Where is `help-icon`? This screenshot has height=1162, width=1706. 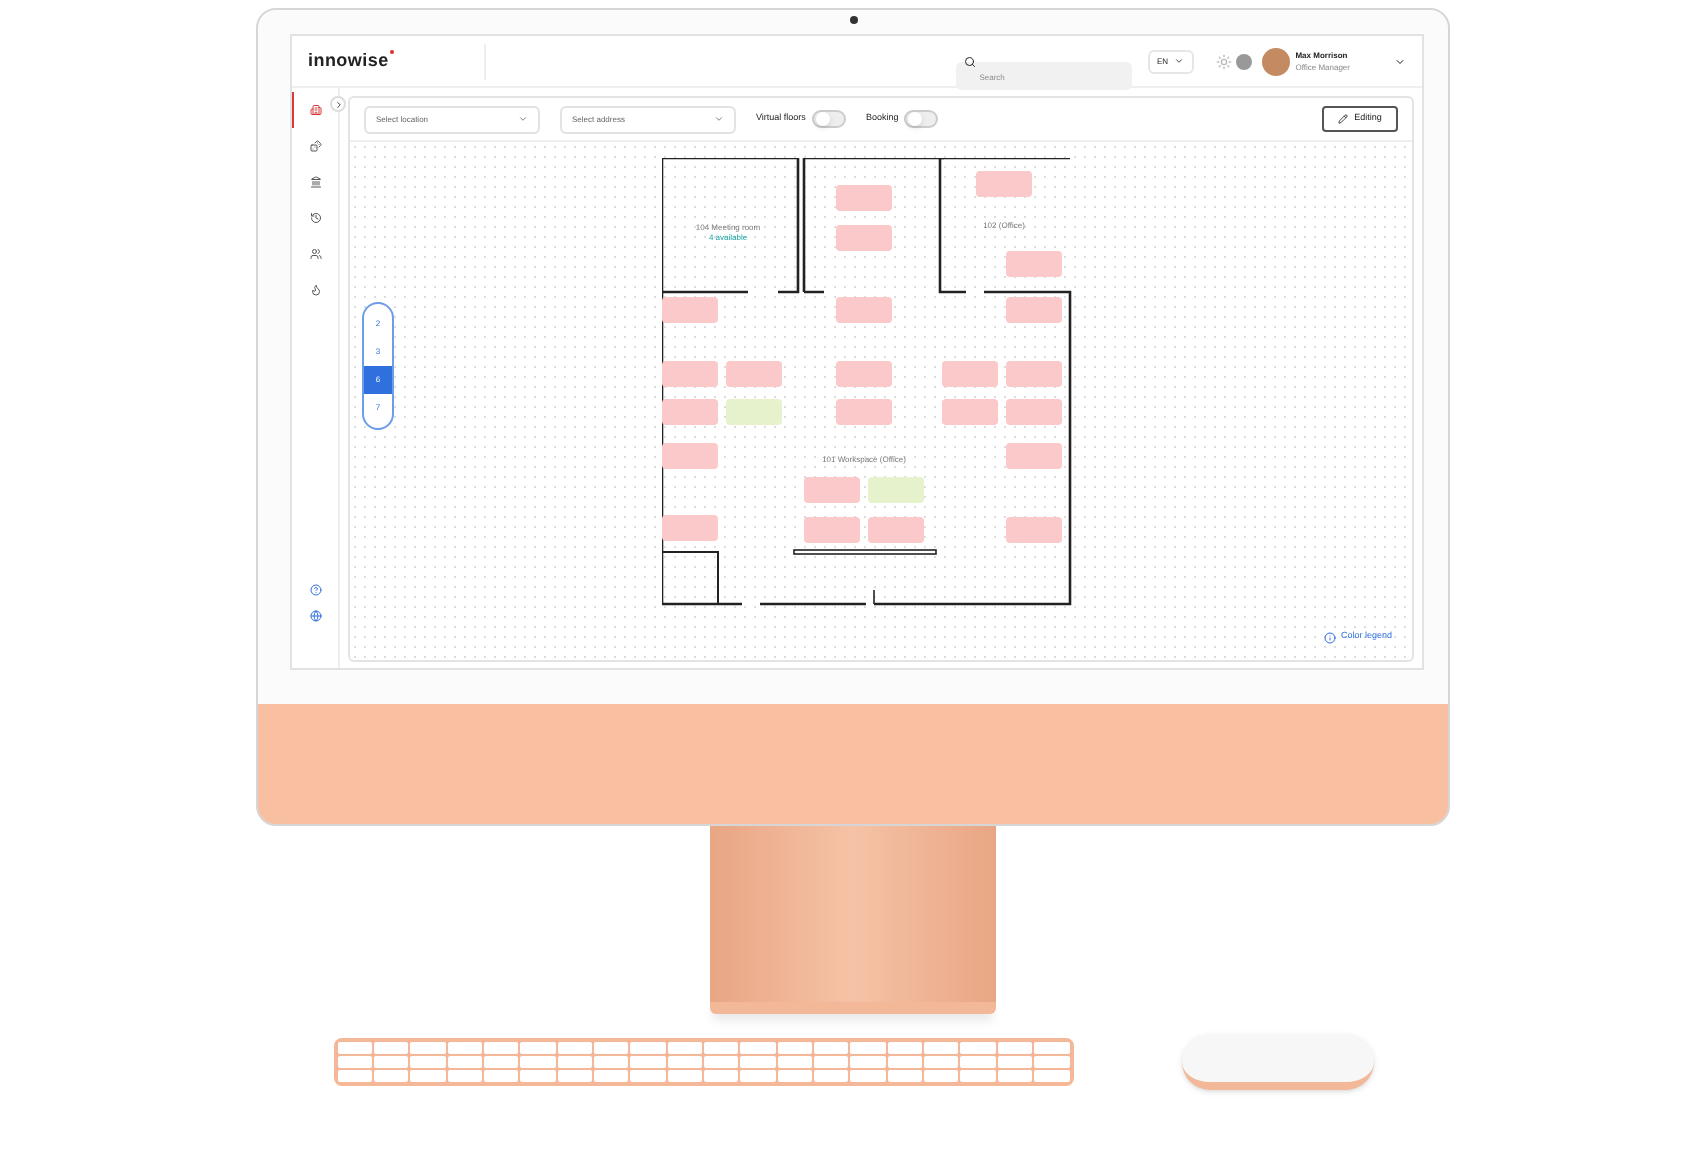 help-icon is located at coordinates (315, 590).